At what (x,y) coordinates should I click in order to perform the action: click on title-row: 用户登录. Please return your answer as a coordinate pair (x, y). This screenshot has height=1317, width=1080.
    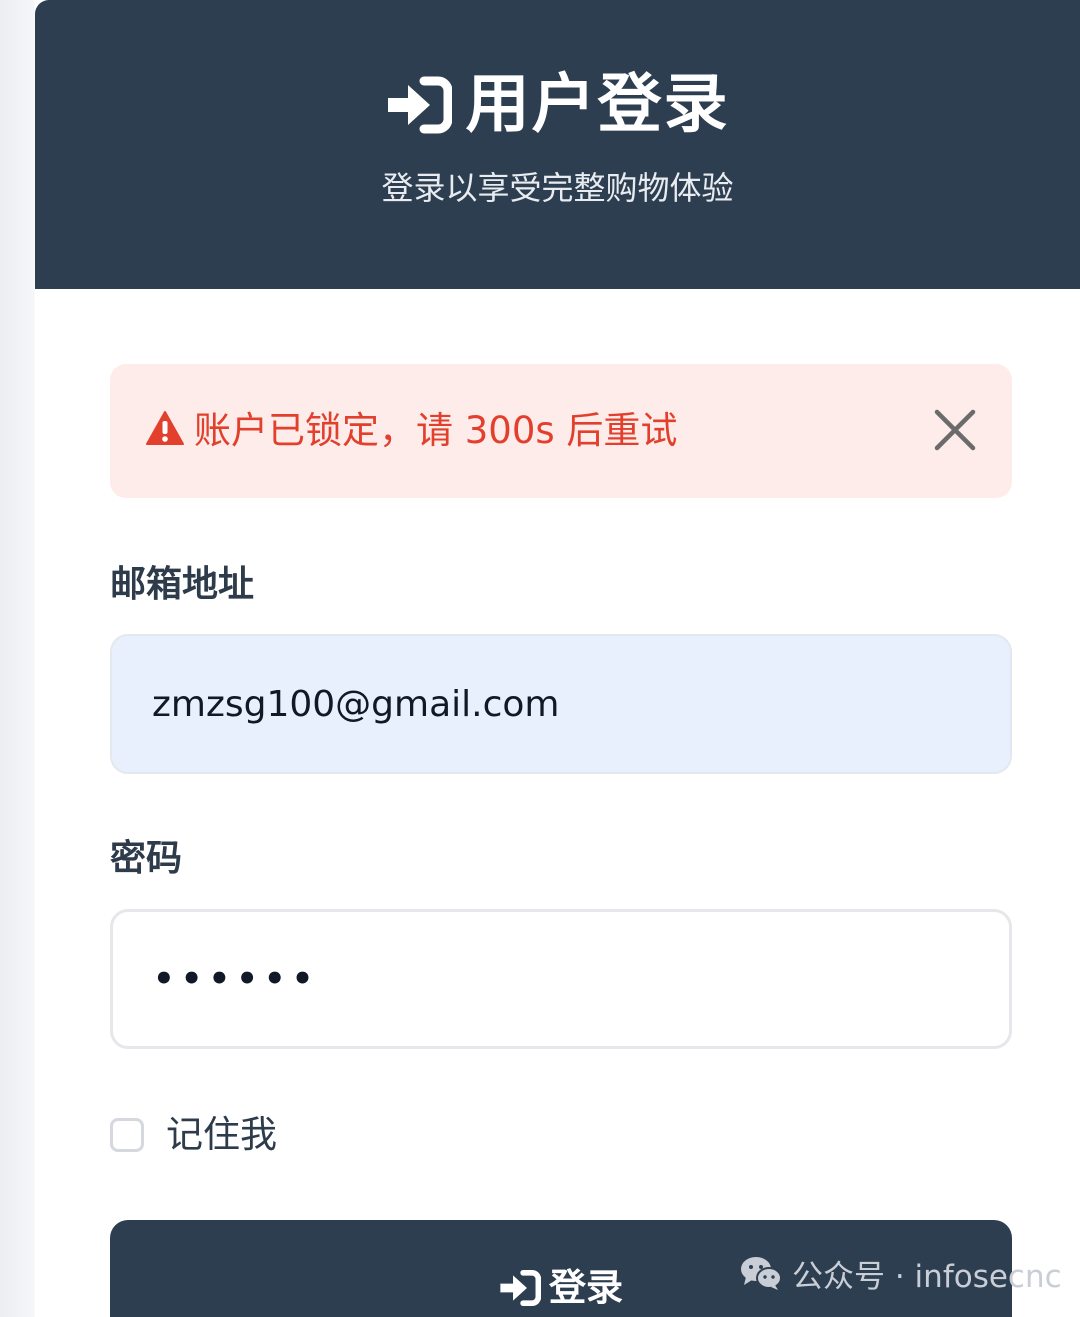
    Looking at the image, I should click on (557, 105).